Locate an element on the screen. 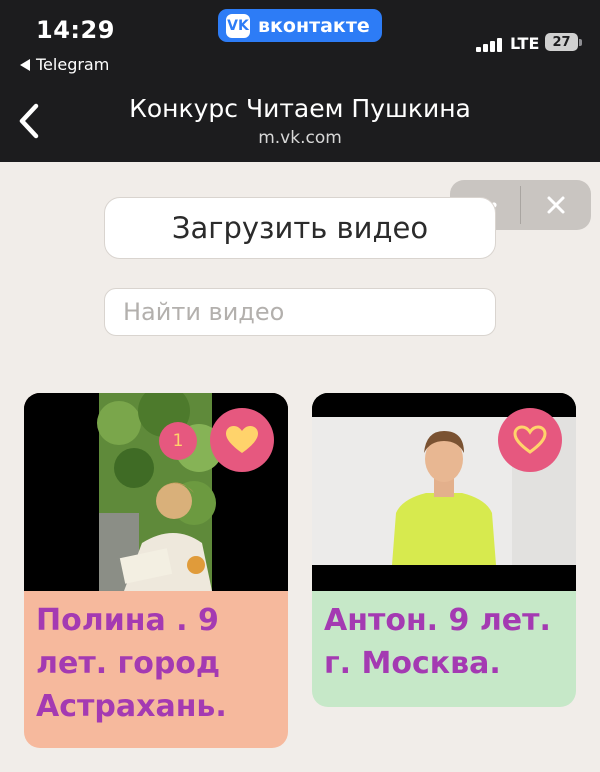 Image resolution: width=600 pixels, height=772 pixels. battery-icon: 27 is located at coordinates (563, 42).